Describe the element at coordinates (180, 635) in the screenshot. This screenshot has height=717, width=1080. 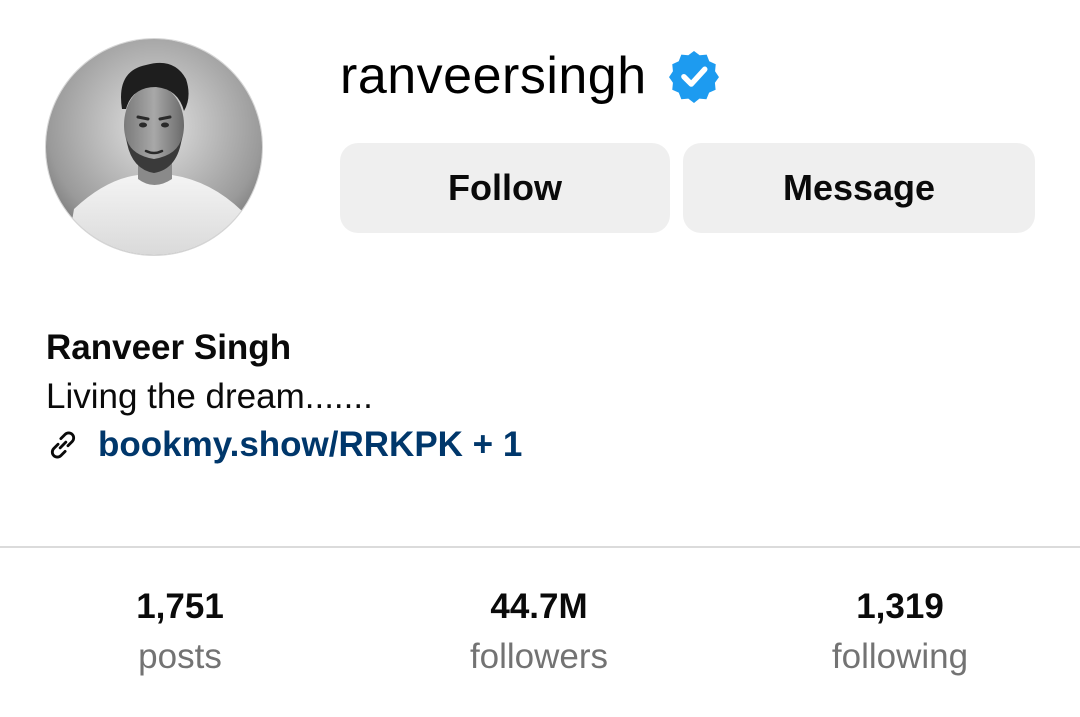
I see `stat-posts: 1,751 posts` at that location.